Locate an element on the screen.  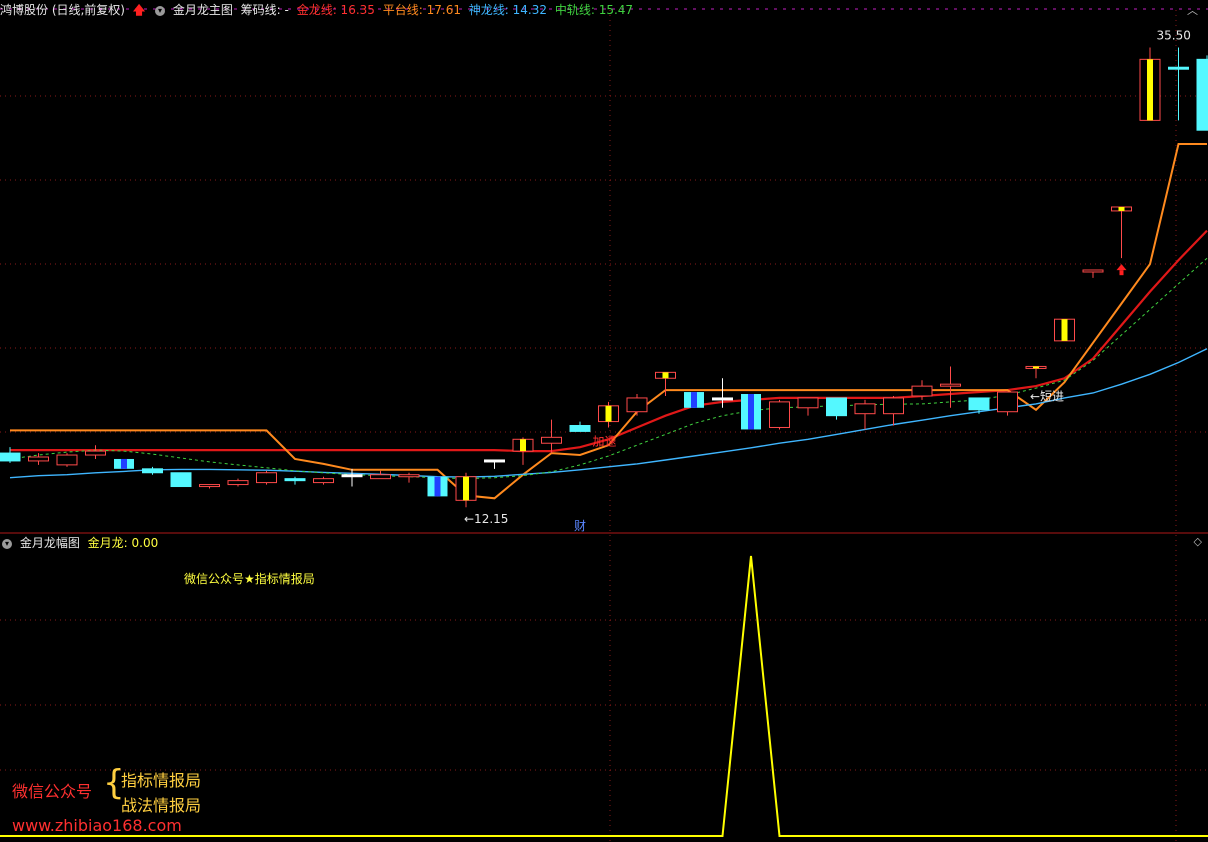
value-zhonggui: 中轨线: 15.47 is located at coordinates (594, 10).